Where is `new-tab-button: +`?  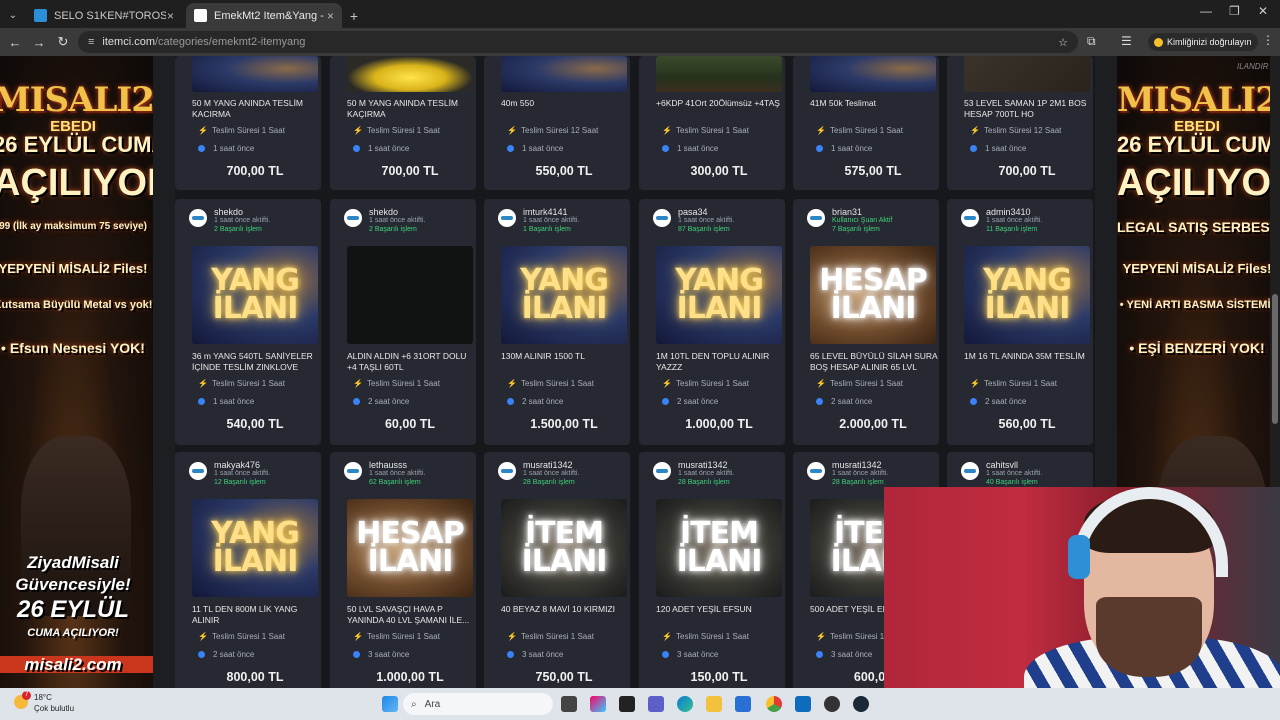 new-tab-button: + is located at coordinates (354, 15).